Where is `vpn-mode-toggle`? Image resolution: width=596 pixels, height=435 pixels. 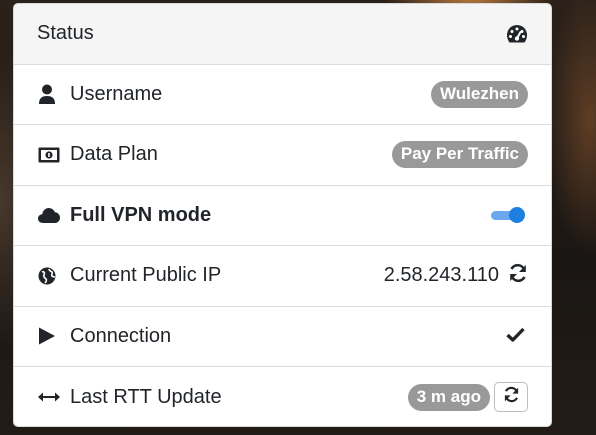 vpn-mode-toggle is located at coordinates (507, 215).